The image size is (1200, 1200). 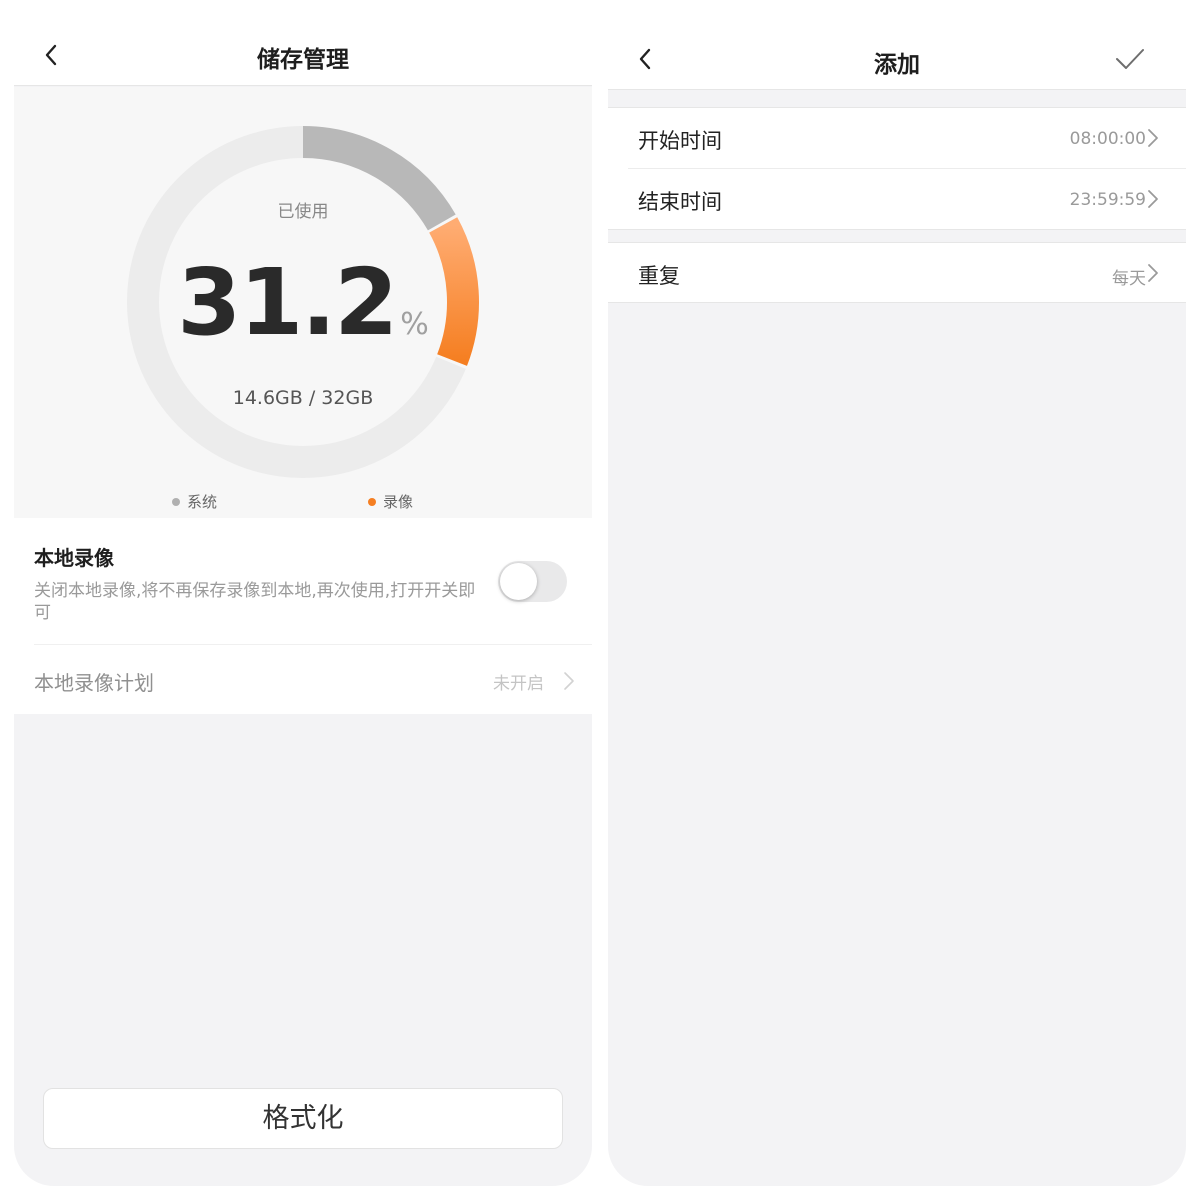 I want to click on start-time-value: 08:00:00, so click(x=1107, y=139).